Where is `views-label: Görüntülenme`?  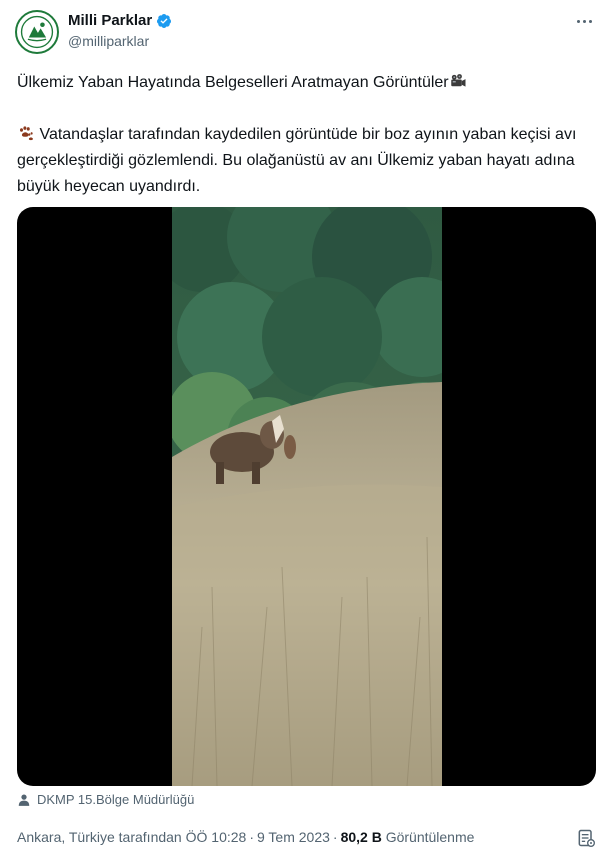
views-label: Görüntülenme is located at coordinates (430, 837).